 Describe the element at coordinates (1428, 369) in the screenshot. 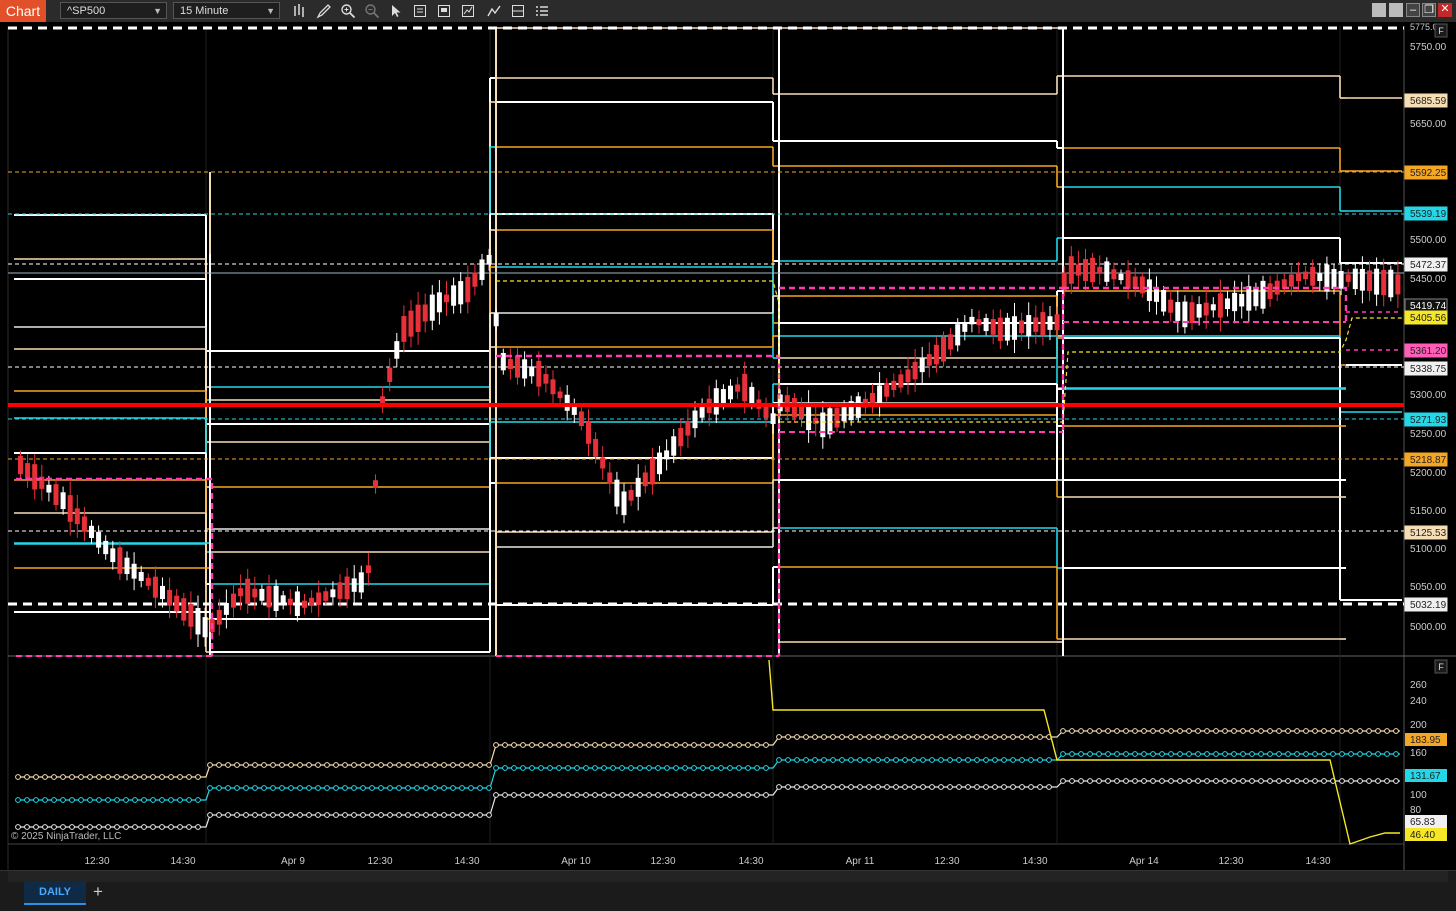

I see `price-badge-text: 5338.75` at that location.